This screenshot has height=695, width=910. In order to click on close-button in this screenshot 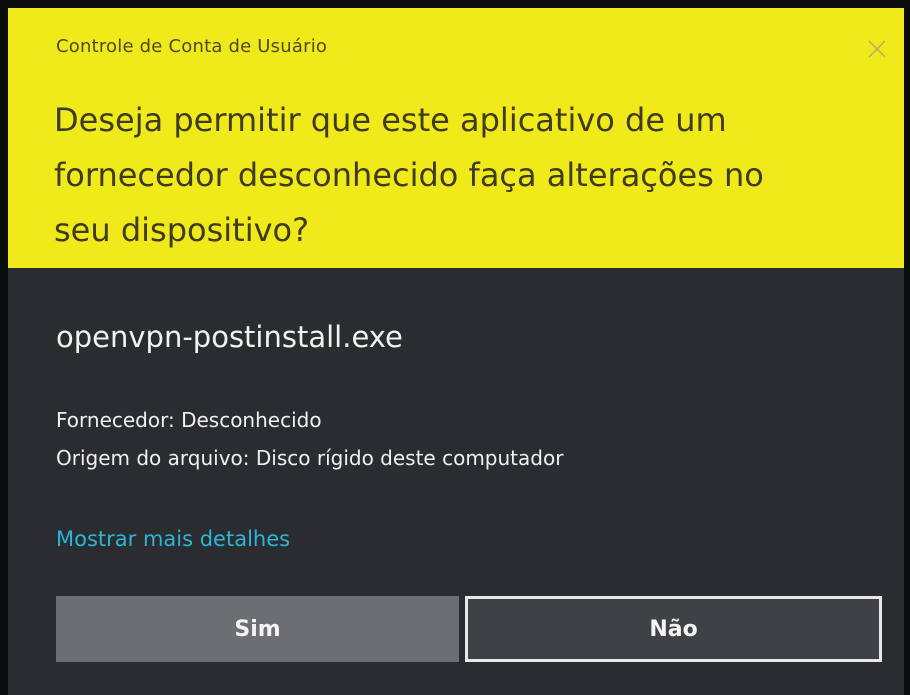, I will do `click(877, 49)`.